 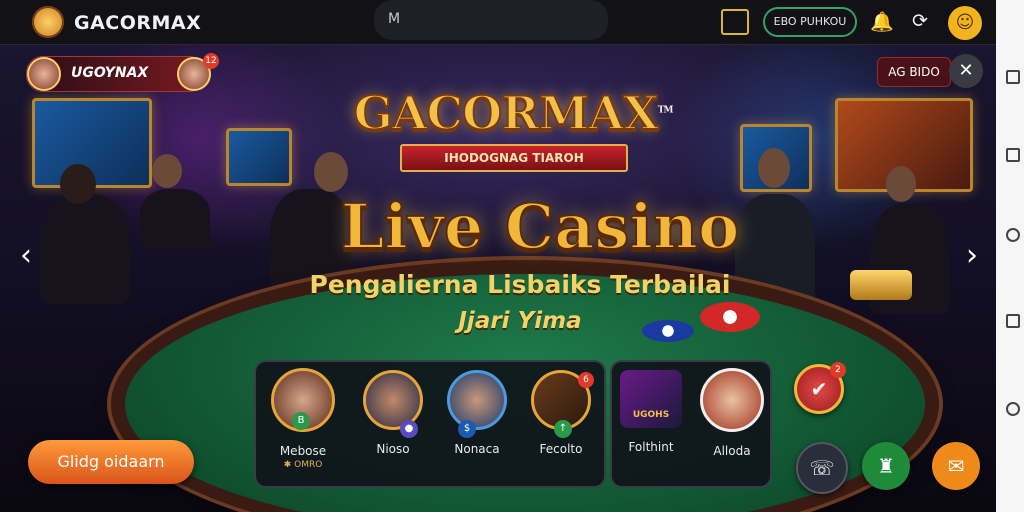 What do you see at coordinates (514, 158) in the screenshot?
I see `brand-ribbon: IHODOGNAG TIAROH` at bounding box center [514, 158].